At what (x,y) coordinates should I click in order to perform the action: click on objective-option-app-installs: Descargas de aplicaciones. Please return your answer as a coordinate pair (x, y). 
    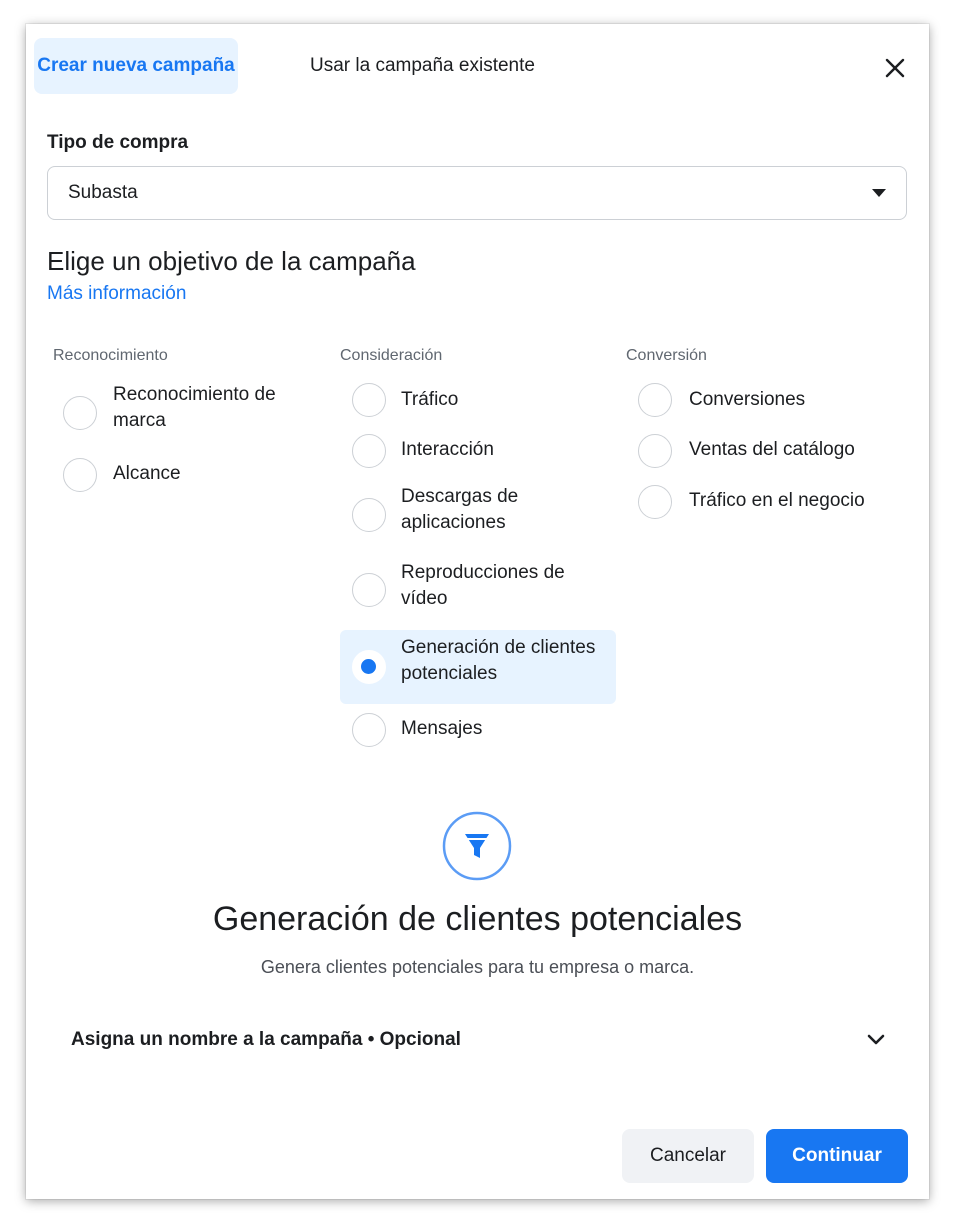
    Looking at the image, I should click on (478, 514).